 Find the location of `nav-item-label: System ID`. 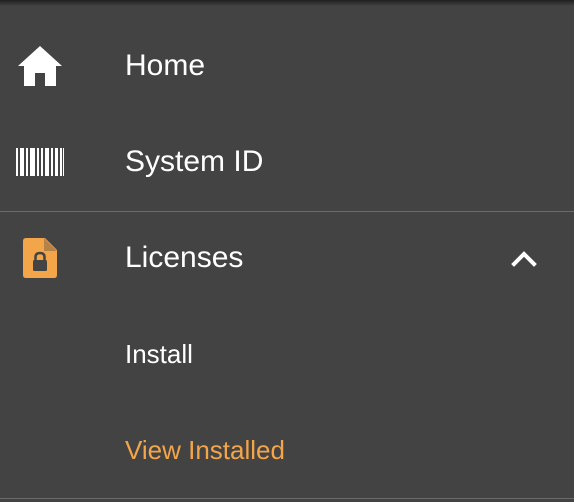

nav-item-label: System ID is located at coordinates (194, 161).